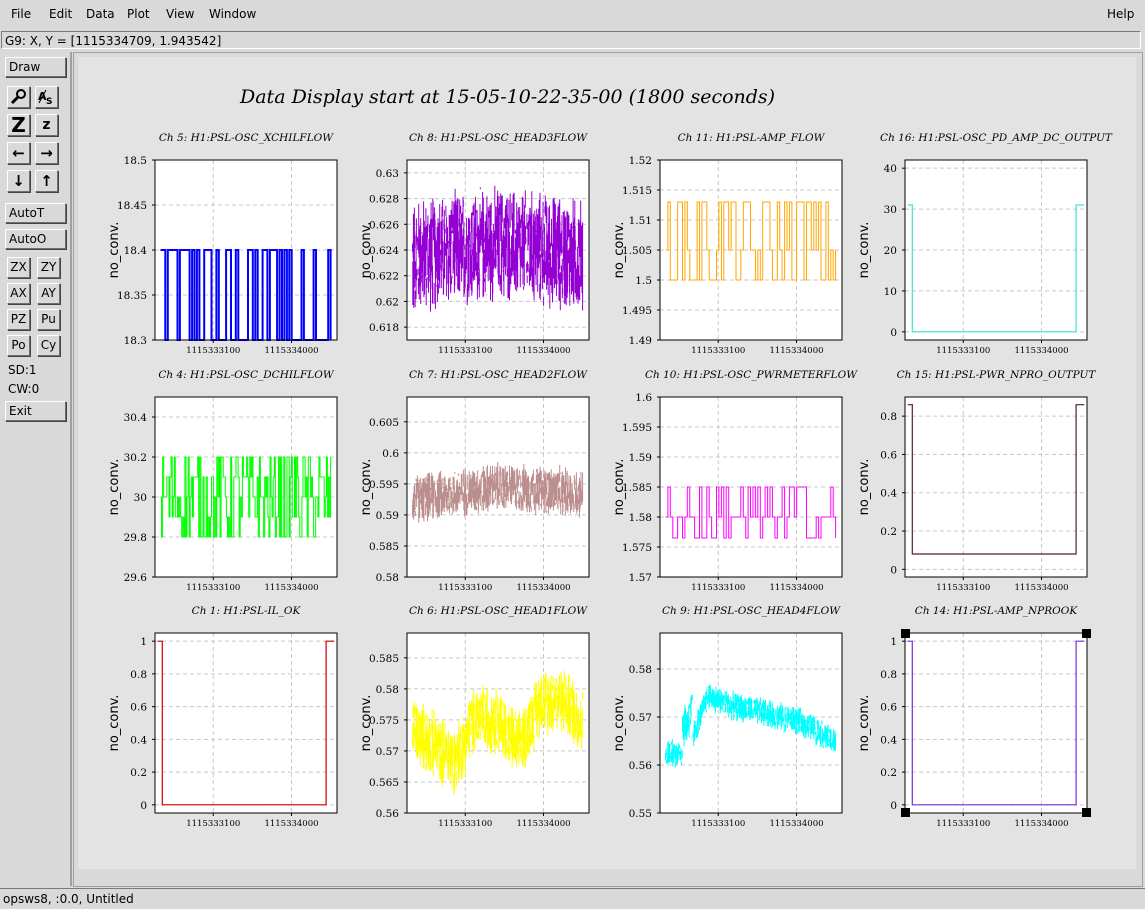 The image size is (1145, 909). Describe the element at coordinates (18, 125) in the screenshot. I see `zoom-Z-large-icon: Z` at that location.